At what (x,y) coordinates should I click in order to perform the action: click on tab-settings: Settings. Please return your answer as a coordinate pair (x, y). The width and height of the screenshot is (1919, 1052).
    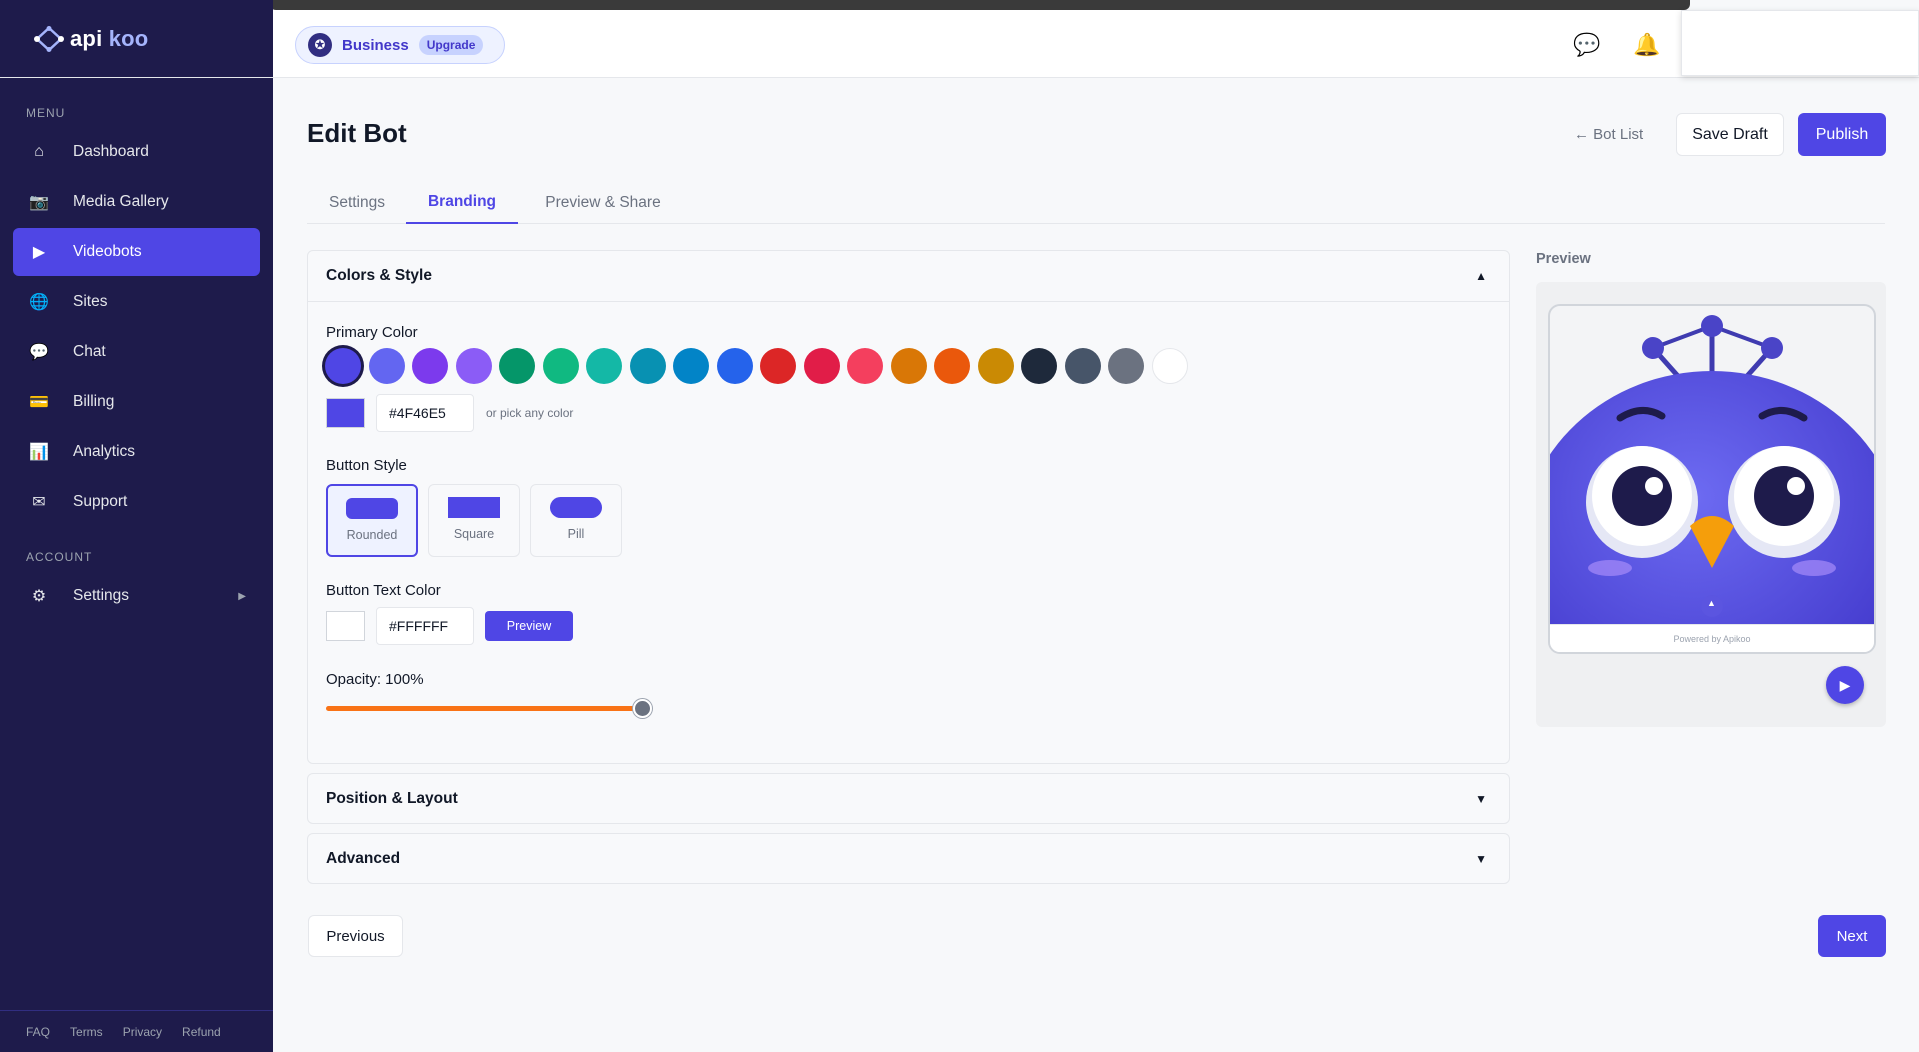
    Looking at the image, I should click on (357, 202).